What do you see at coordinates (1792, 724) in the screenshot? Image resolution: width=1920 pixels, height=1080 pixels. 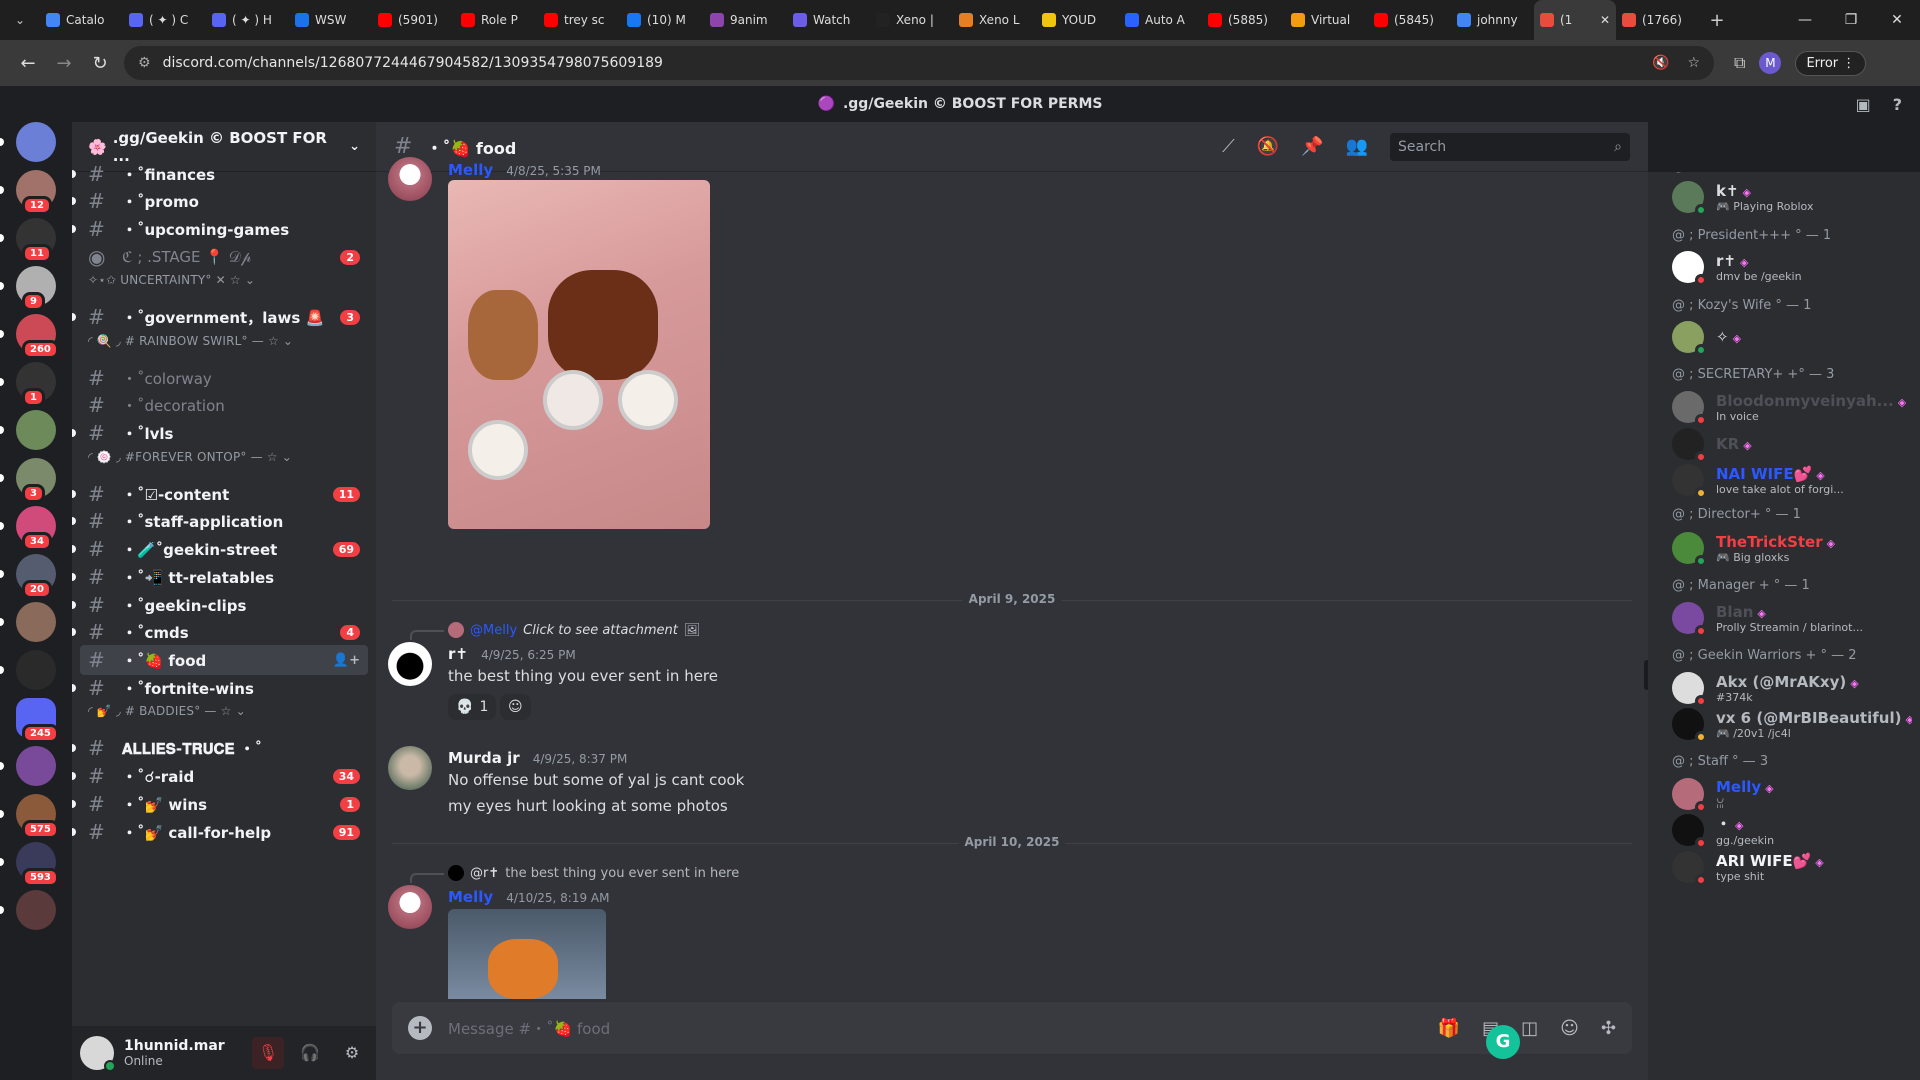 I see `member-item: vx 6 (@MrBIBeautiful) ◈ 🎮 /20v1 /jc4l` at bounding box center [1792, 724].